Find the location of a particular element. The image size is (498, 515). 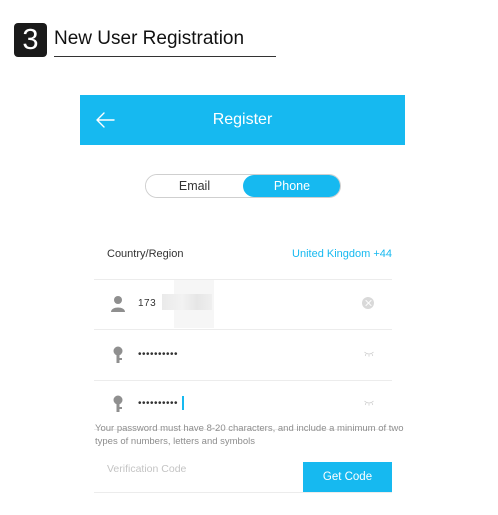

step-title-underline is located at coordinates (165, 56).